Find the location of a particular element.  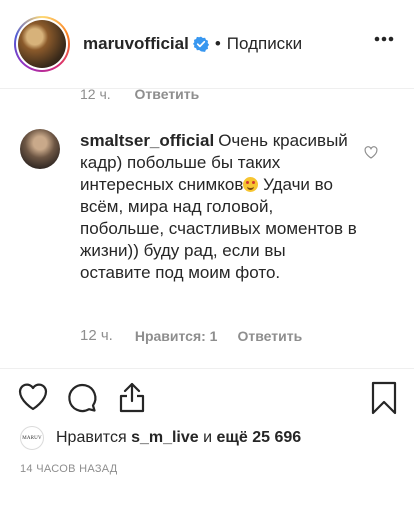

likes-summary: MARUV Нравится s_m_live и ещё 25 696 is located at coordinates (160, 438).